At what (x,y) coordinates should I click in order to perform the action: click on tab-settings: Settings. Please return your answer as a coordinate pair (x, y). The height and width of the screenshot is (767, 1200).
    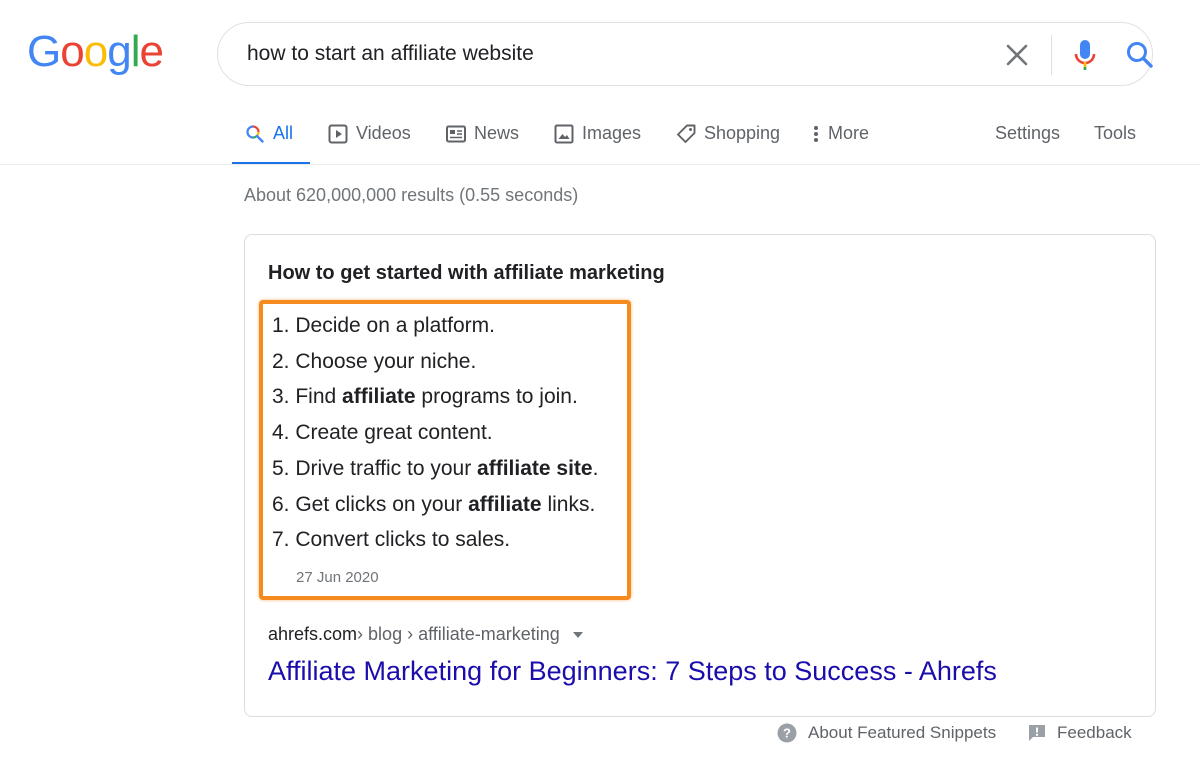
    Looking at the image, I should click on (1027, 137).